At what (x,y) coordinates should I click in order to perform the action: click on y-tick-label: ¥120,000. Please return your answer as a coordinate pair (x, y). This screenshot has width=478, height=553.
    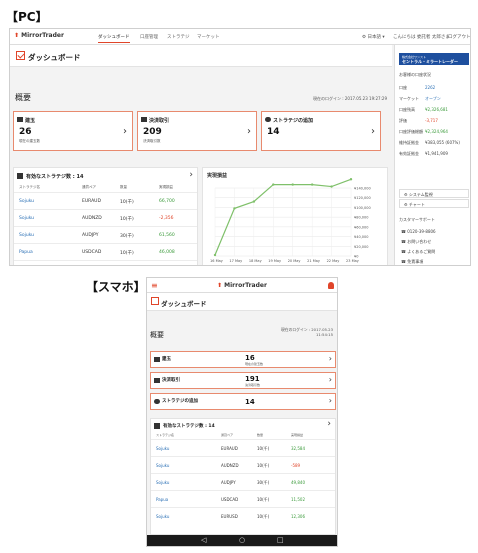
    Looking at the image, I should click on (362, 198).